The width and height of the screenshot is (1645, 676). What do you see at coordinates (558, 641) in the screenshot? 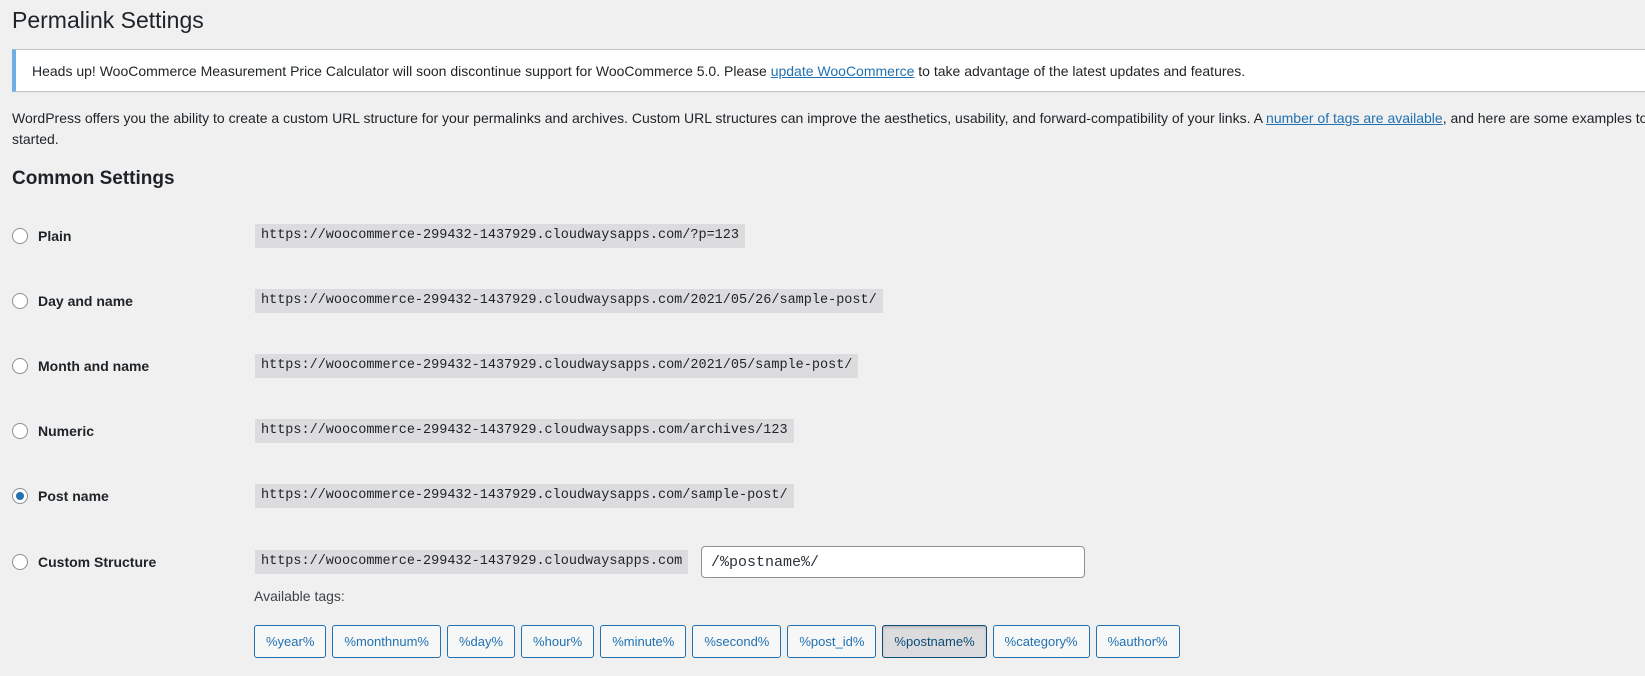
I see `tag-button-hour: %hour%` at bounding box center [558, 641].